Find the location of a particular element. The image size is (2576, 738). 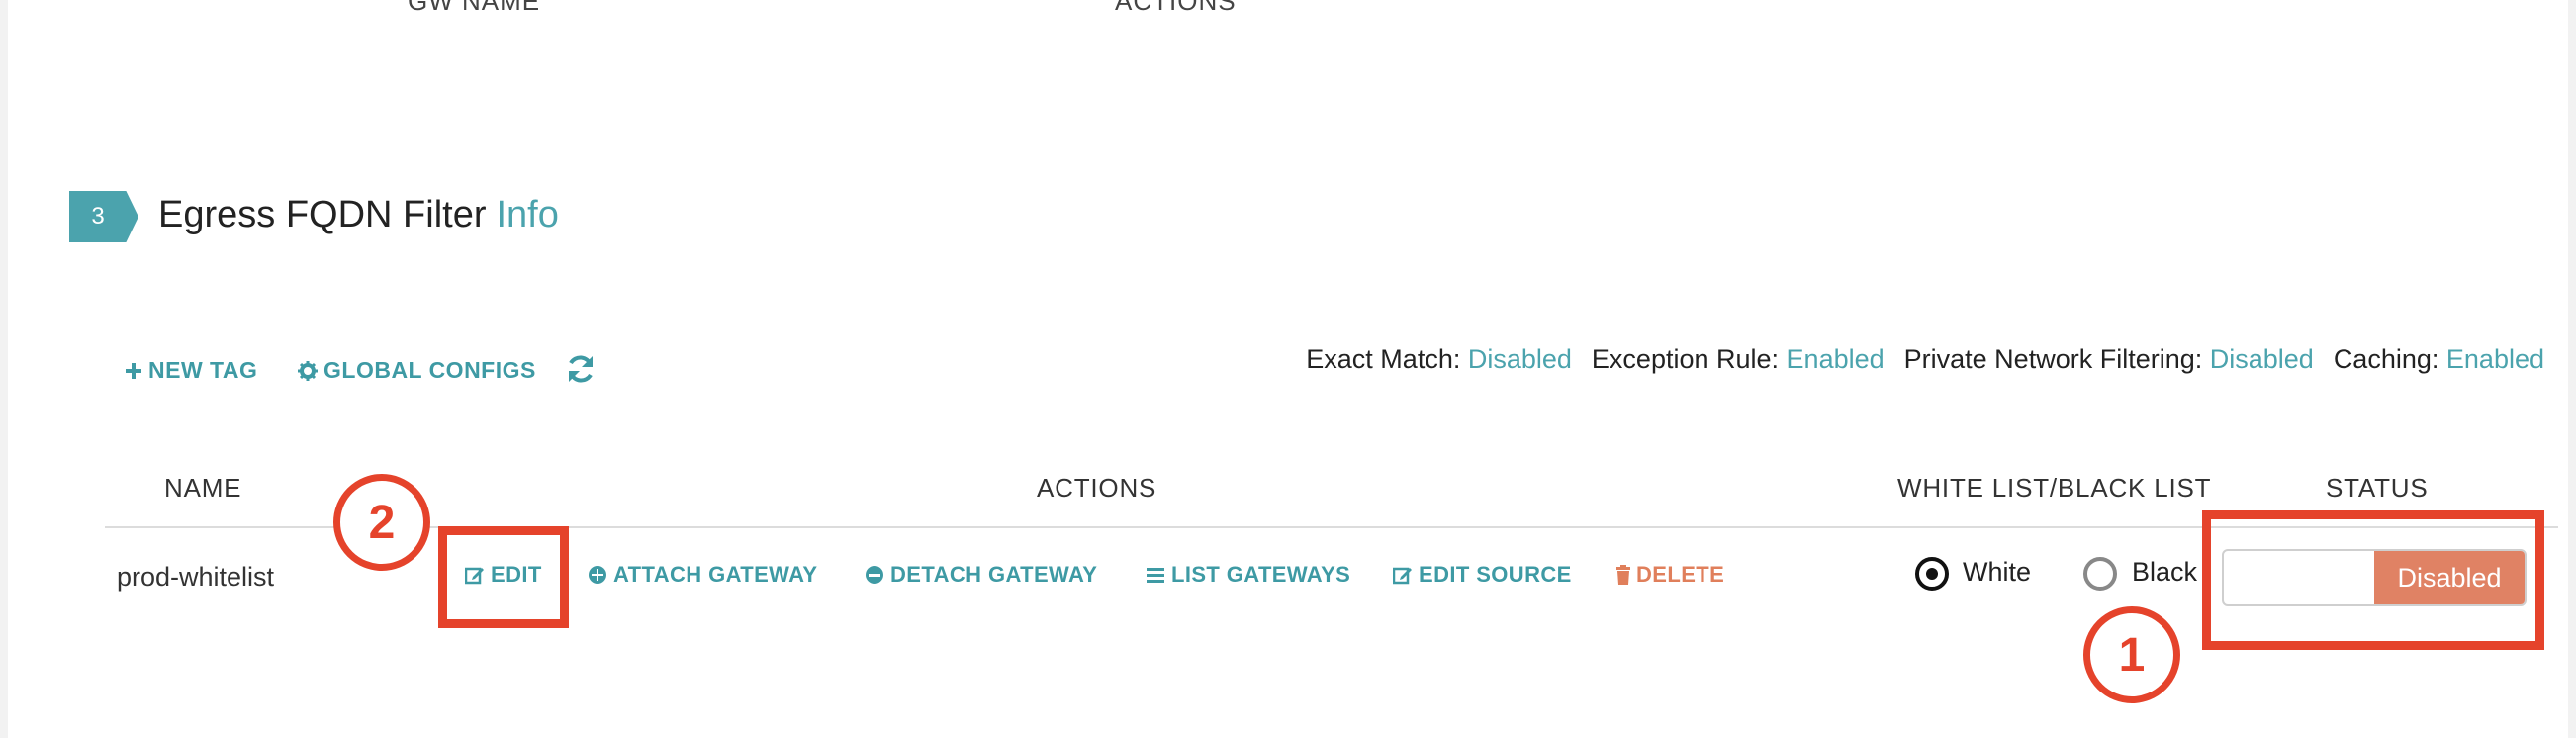

detach-gateway-button: DETACH GATEWAY is located at coordinates (981, 575).